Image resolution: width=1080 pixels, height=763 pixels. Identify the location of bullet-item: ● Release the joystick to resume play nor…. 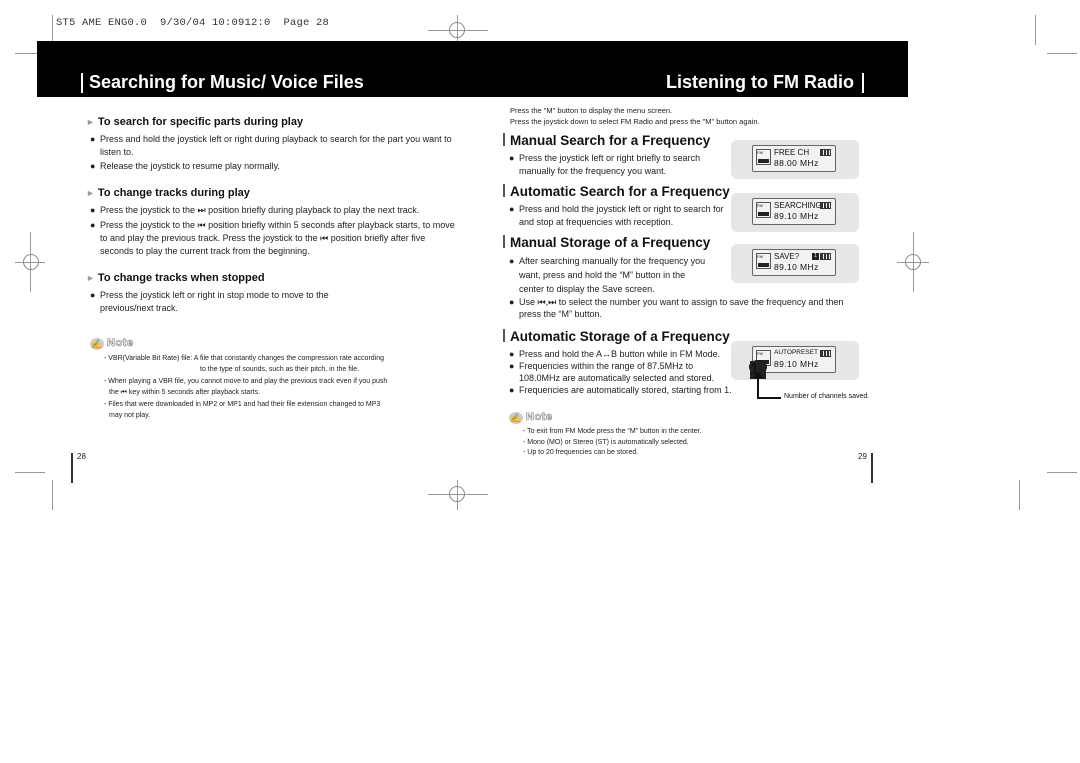
(185, 166).